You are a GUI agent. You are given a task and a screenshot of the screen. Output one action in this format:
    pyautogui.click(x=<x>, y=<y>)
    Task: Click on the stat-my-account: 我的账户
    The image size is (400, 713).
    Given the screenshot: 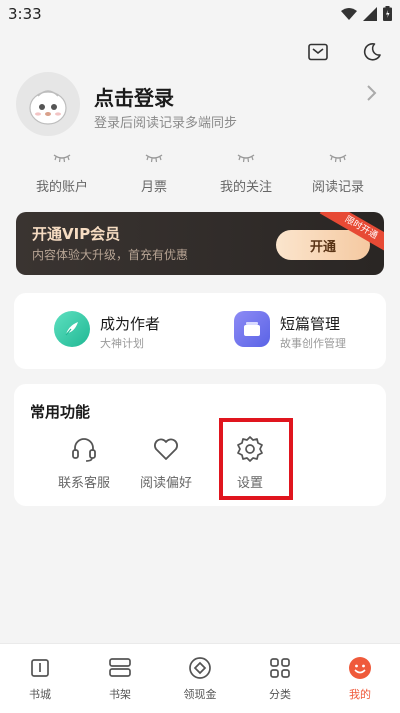 What is the action you would take?
    pyautogui.click(x=62, y=173)
    